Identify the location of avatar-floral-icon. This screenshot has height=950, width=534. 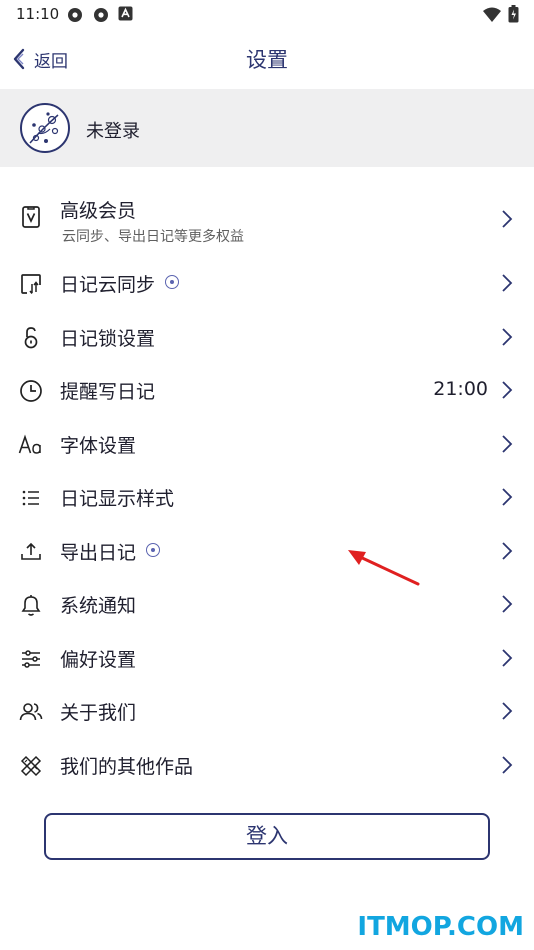
(44, 128).